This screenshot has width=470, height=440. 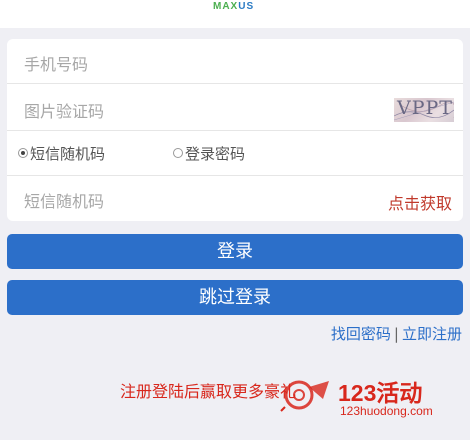 What do you see at coordinates (23, 153) in the screenshot?
I see `radio-checked-icon` at bounding box center [23, 153].